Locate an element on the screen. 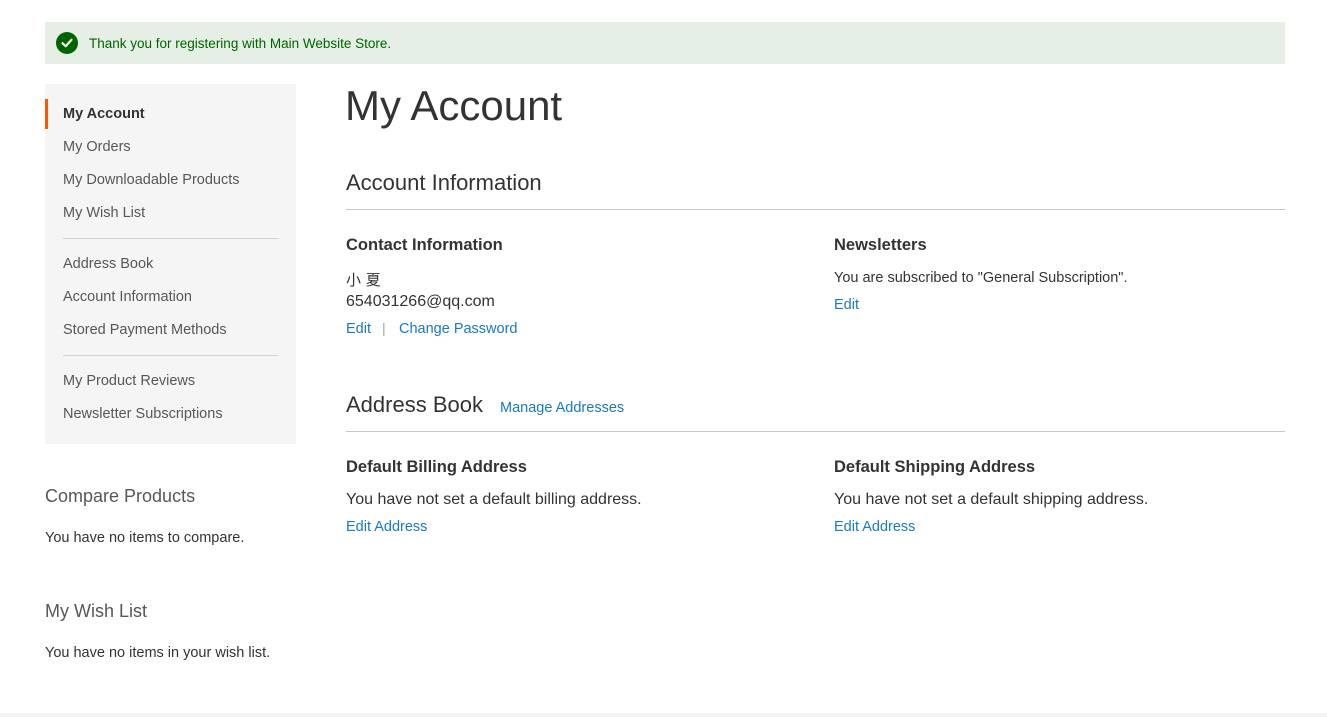 Image resolution: width=1327 pixels, height=717 pixels. nav-item-address-book: Address Book is located at coordinates (108, 264).